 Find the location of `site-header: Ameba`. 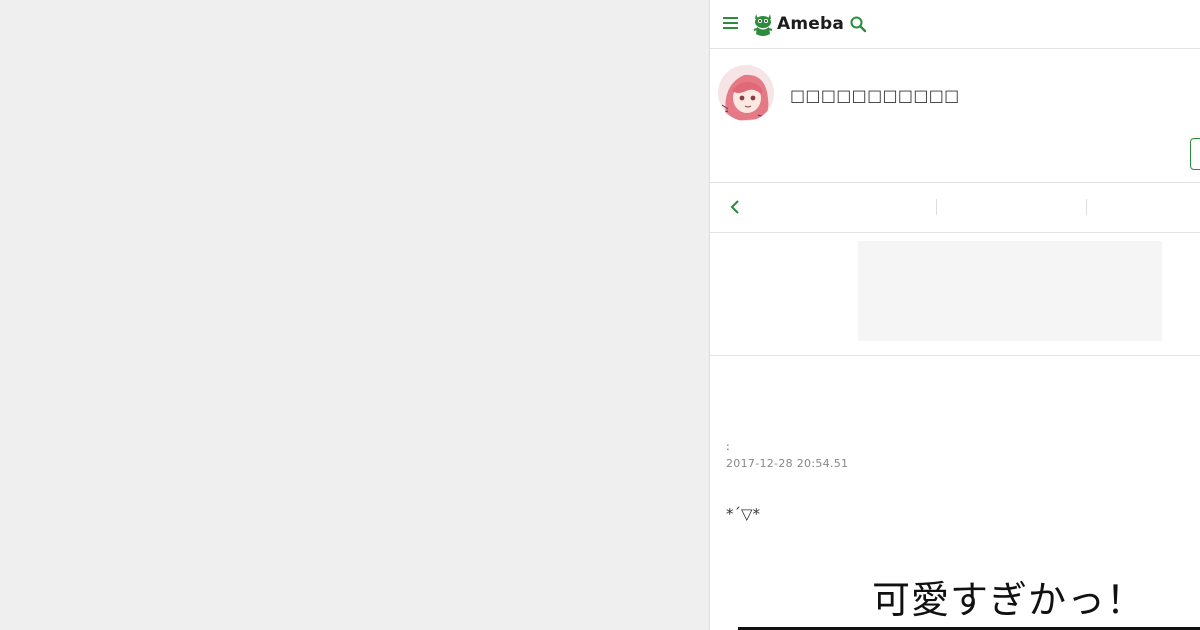

site-header: Ameba is located at coordinates (955, 24).